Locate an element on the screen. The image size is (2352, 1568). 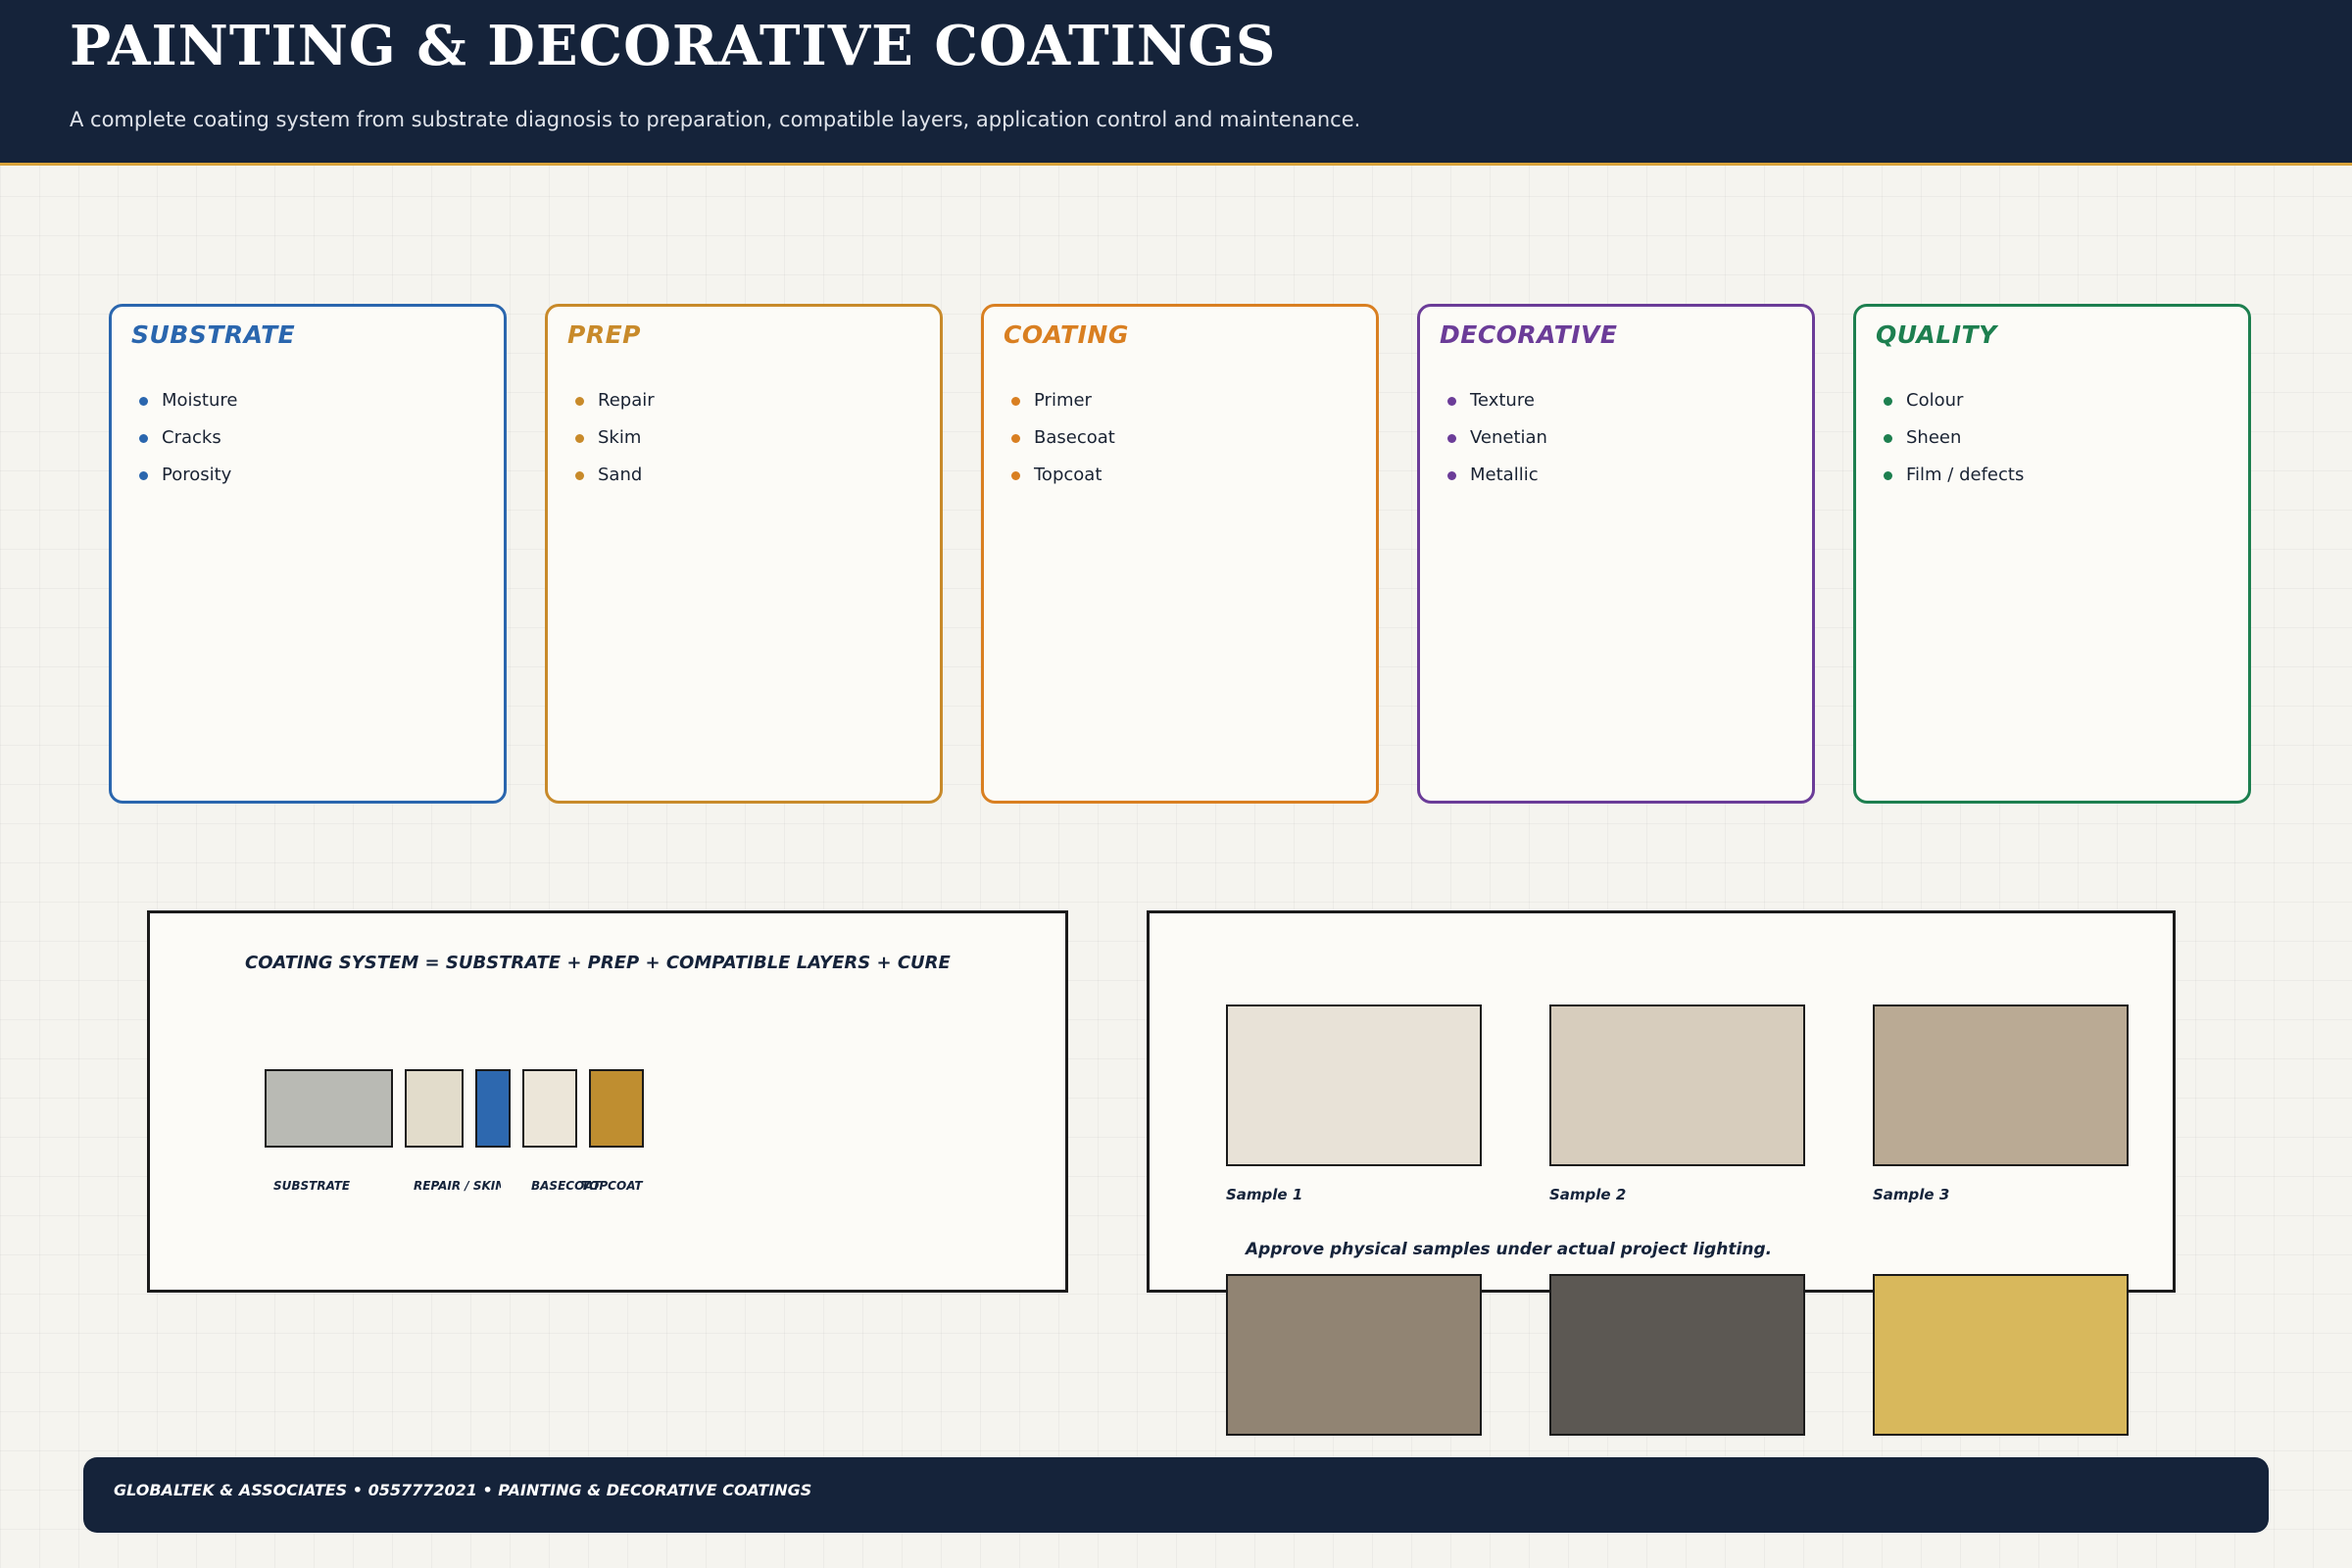
layer-swatch-repair-skim is located at coordinates (434, 1108).